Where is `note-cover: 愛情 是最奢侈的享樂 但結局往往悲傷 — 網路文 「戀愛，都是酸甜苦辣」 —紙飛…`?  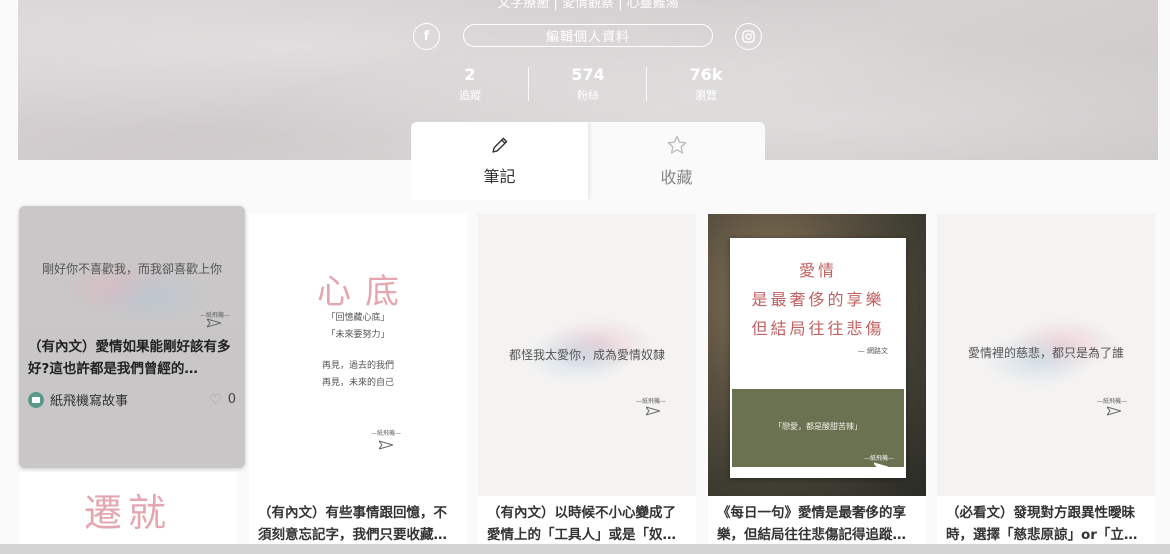
note-cover: 愛情 是最奢侈的享樂 但結局往往悲傷 — 網路文 「戀愛，都是酸甜苦辣」 —紙飛… is located at coordinates (817, 355).